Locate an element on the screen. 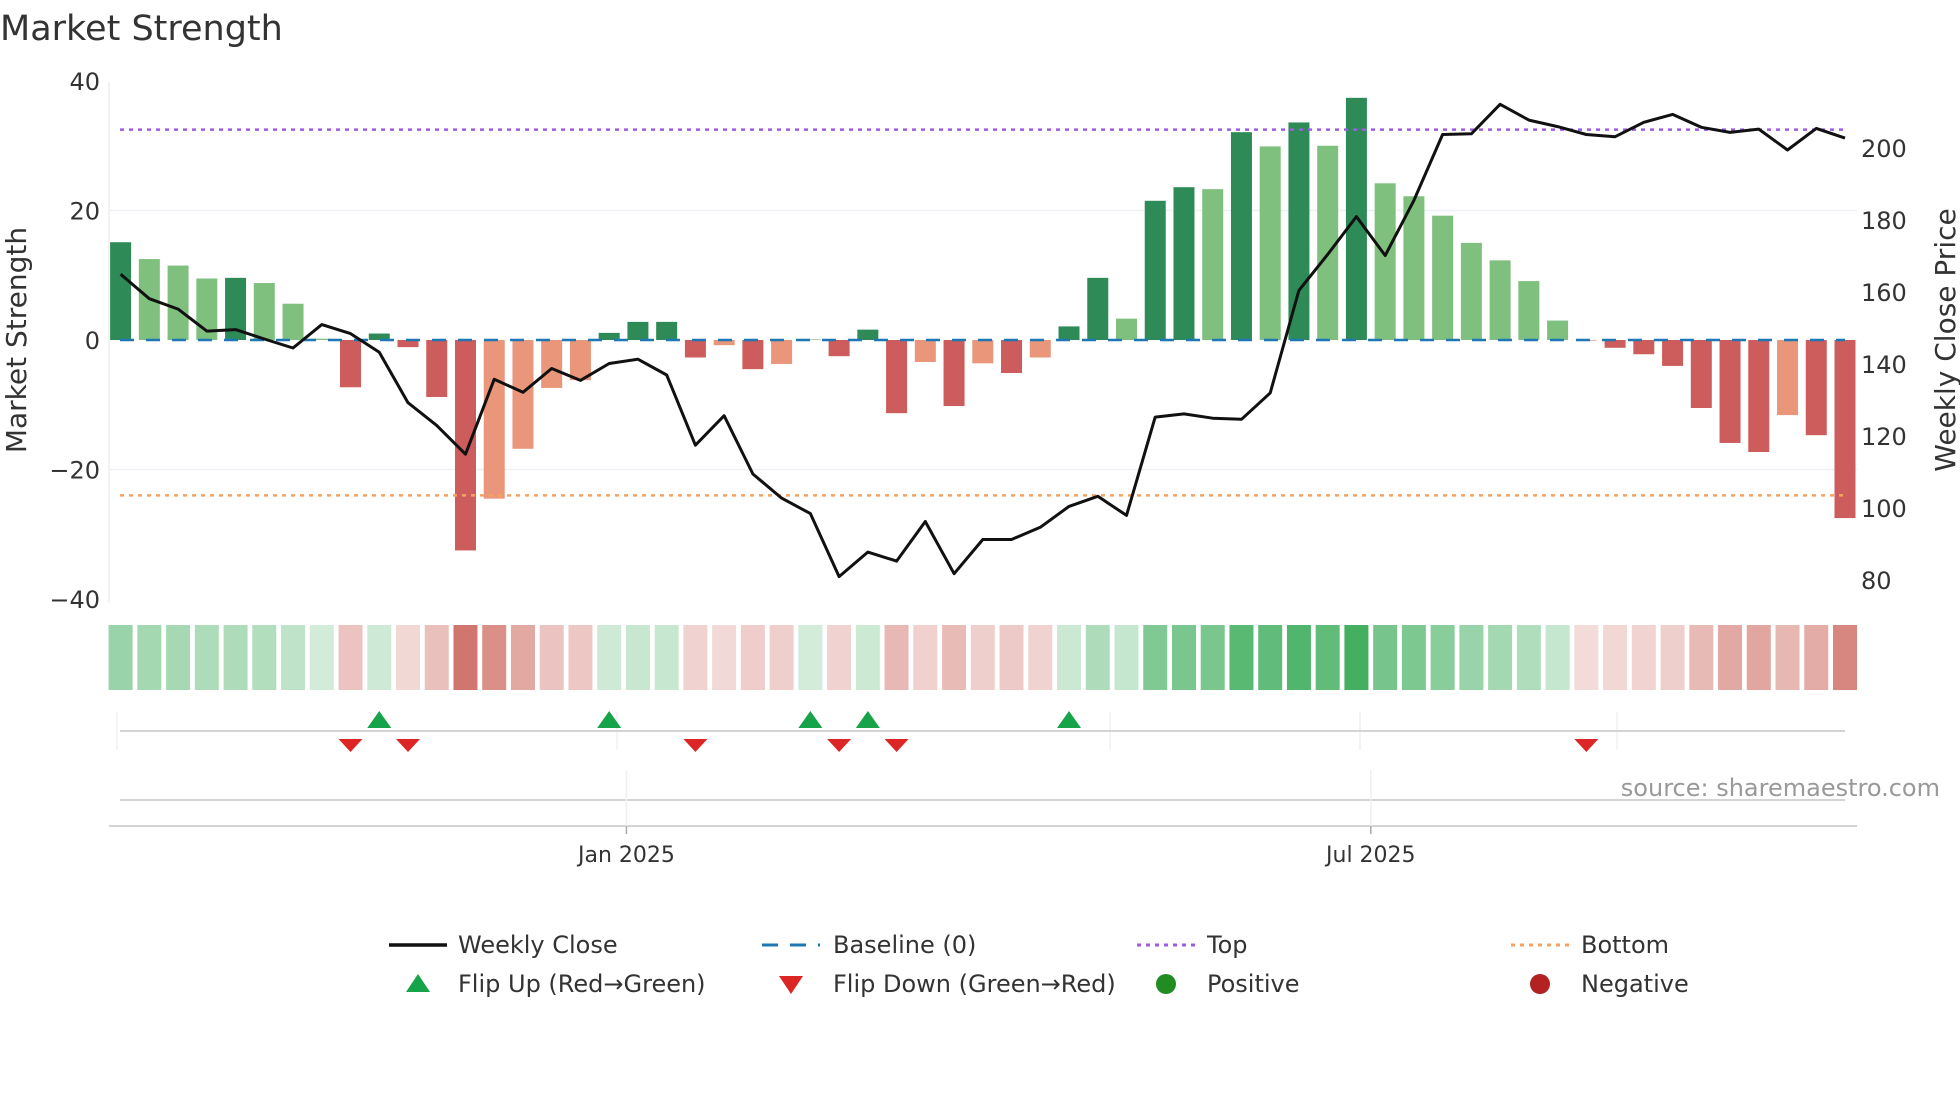  y2-tick-label: 180 is located at coordinates (1884, 221).